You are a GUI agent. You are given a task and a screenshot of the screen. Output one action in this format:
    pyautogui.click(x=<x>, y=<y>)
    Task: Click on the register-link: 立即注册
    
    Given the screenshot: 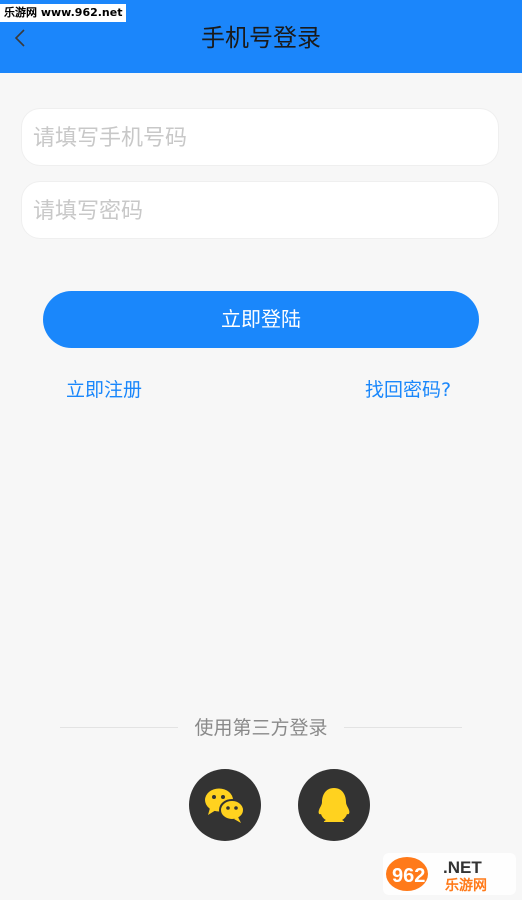 What is the action you would take?
    pyautogui.click(x=104, y=390)
    